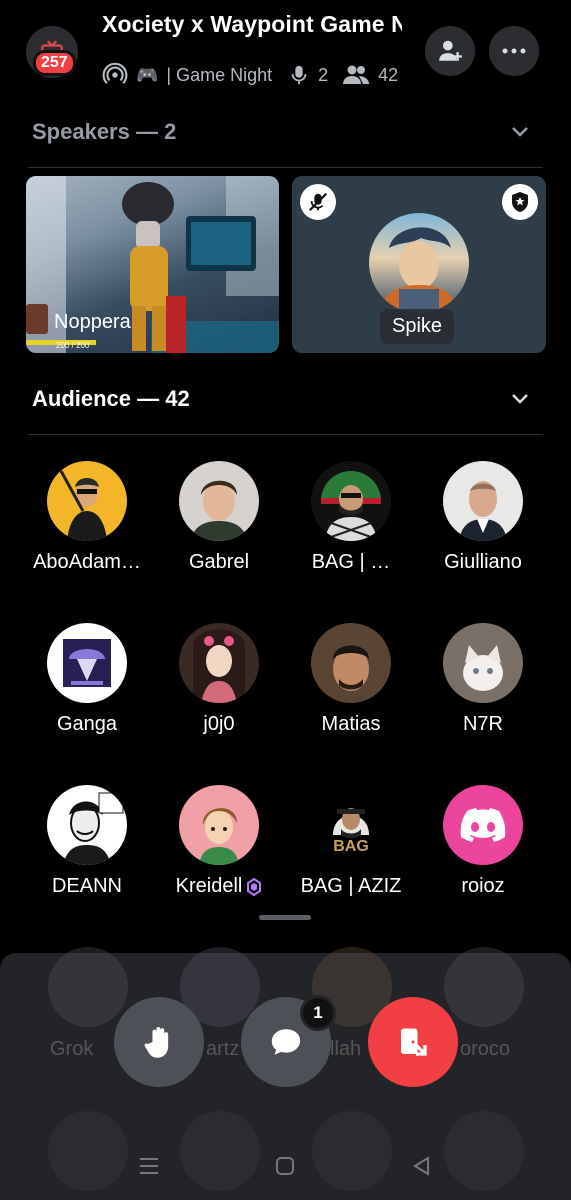 This screenshot has height=1200, width=571. What do you see at coordinates (286, 1042) in the screenshot?
I see `chat-icon` at bounding box center [286, 1042].